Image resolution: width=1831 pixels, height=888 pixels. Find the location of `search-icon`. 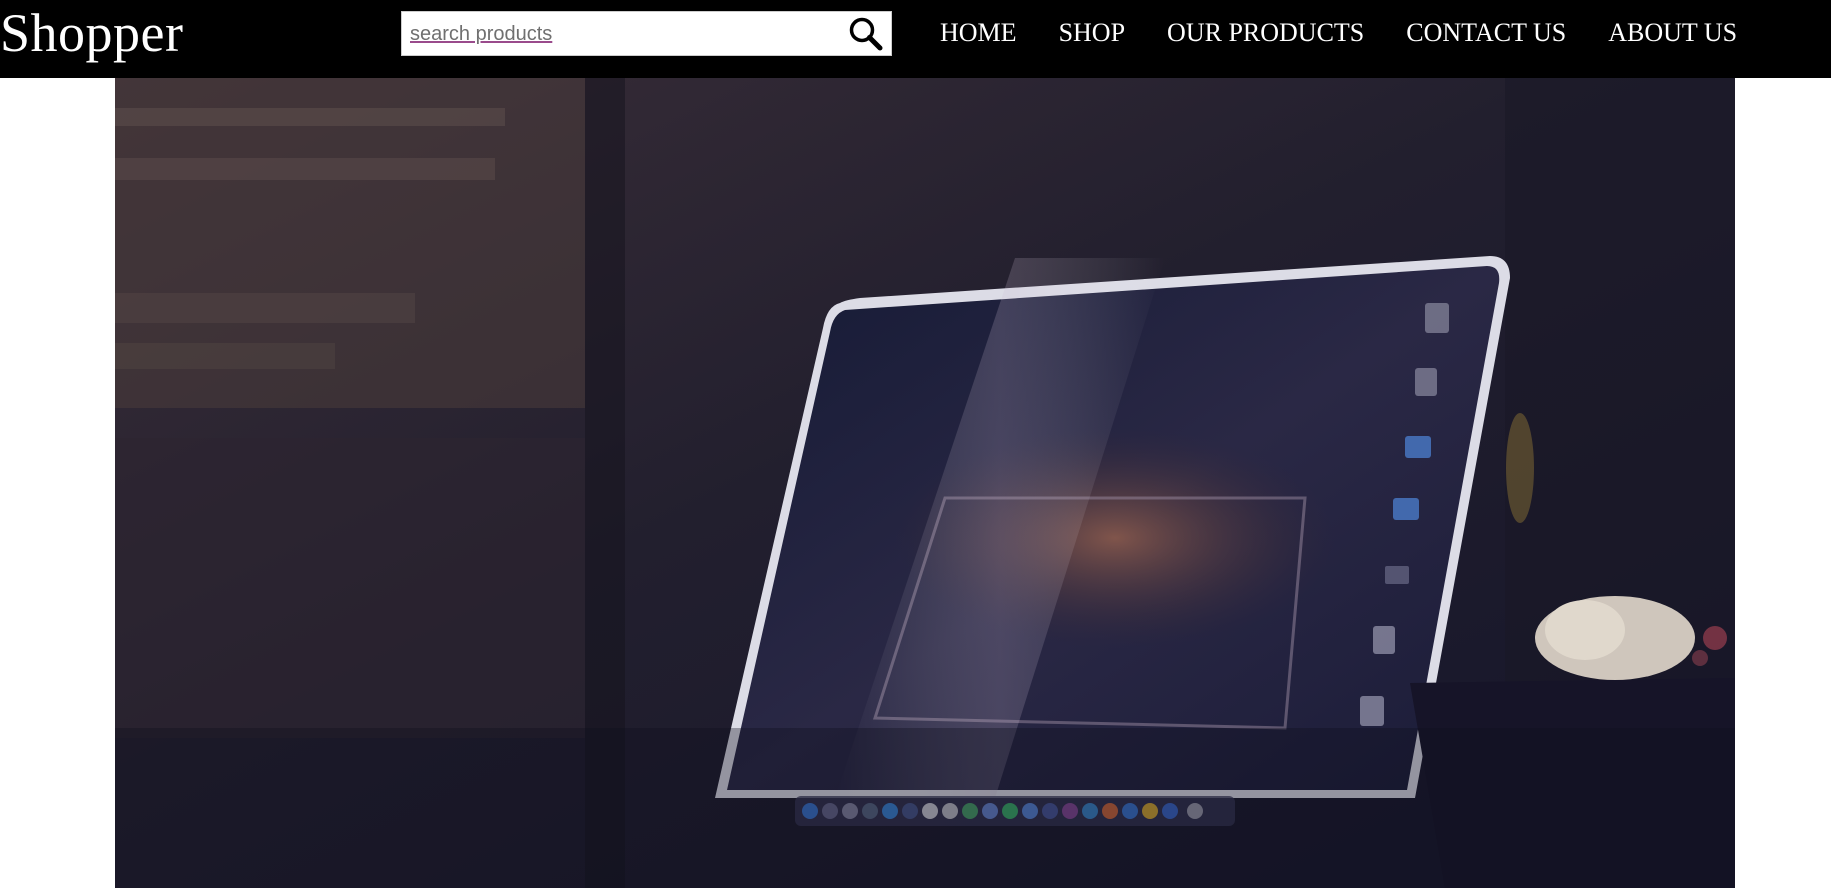

search-icon is located at coordinates (866, 34).